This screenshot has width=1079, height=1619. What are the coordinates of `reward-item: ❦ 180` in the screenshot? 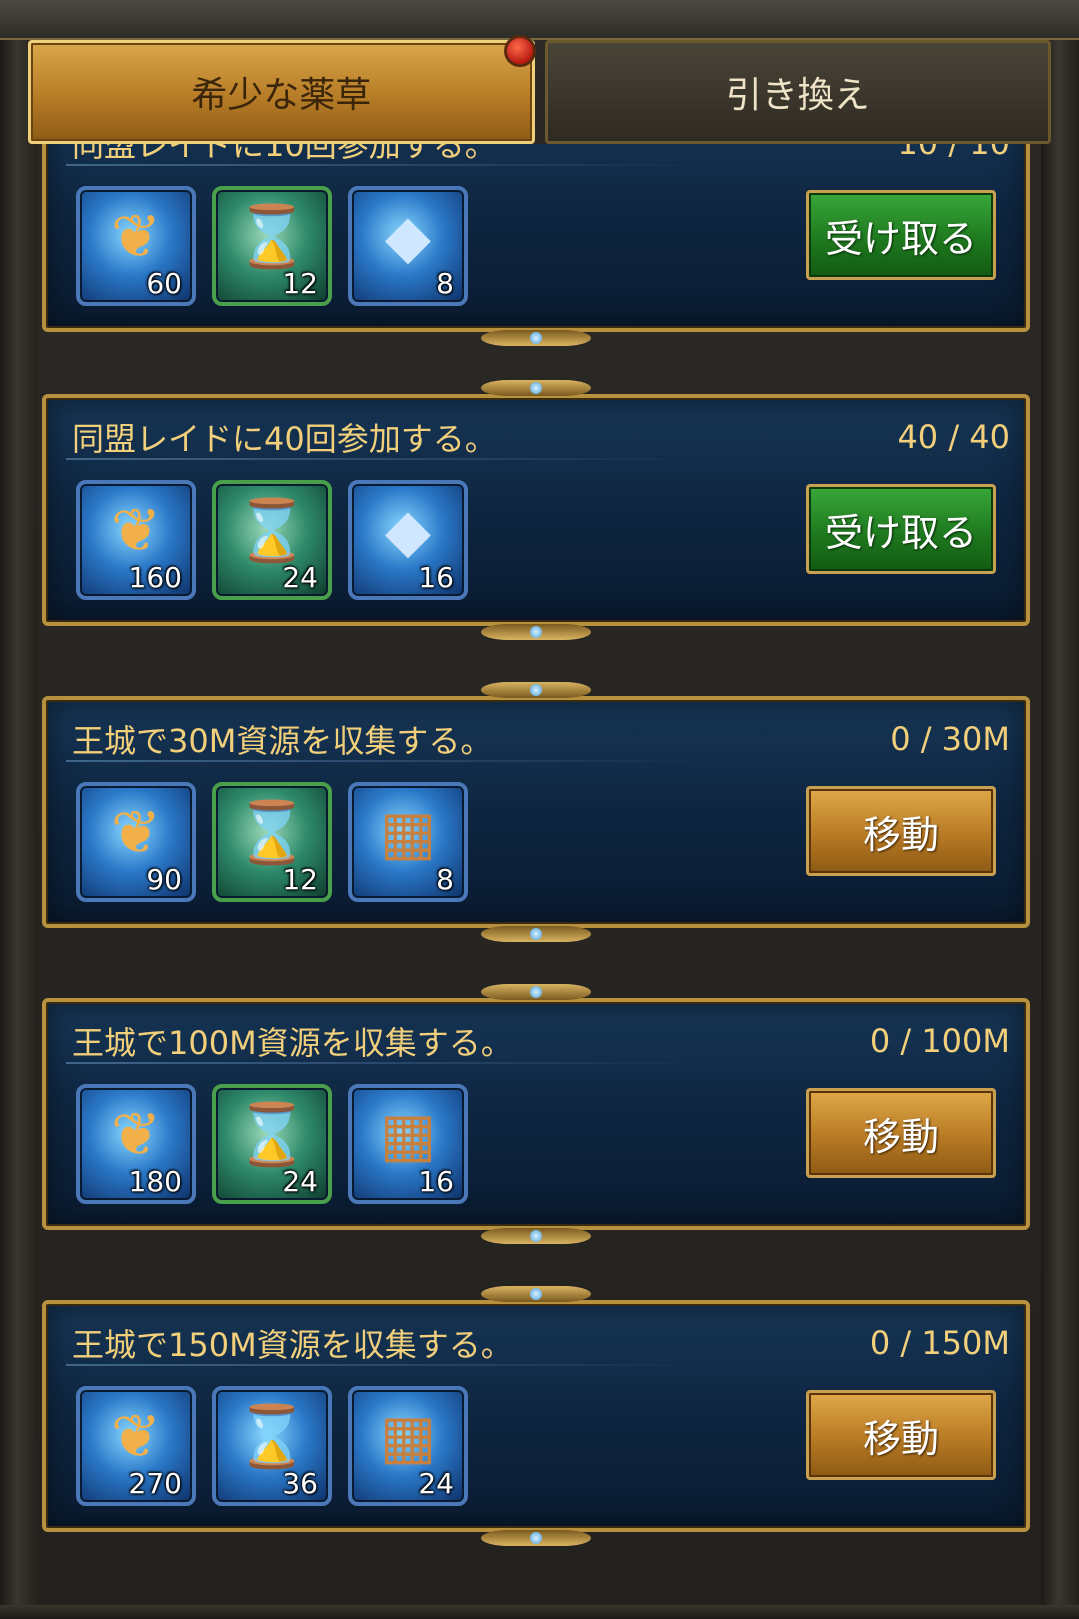 It's located at (136, 1144).